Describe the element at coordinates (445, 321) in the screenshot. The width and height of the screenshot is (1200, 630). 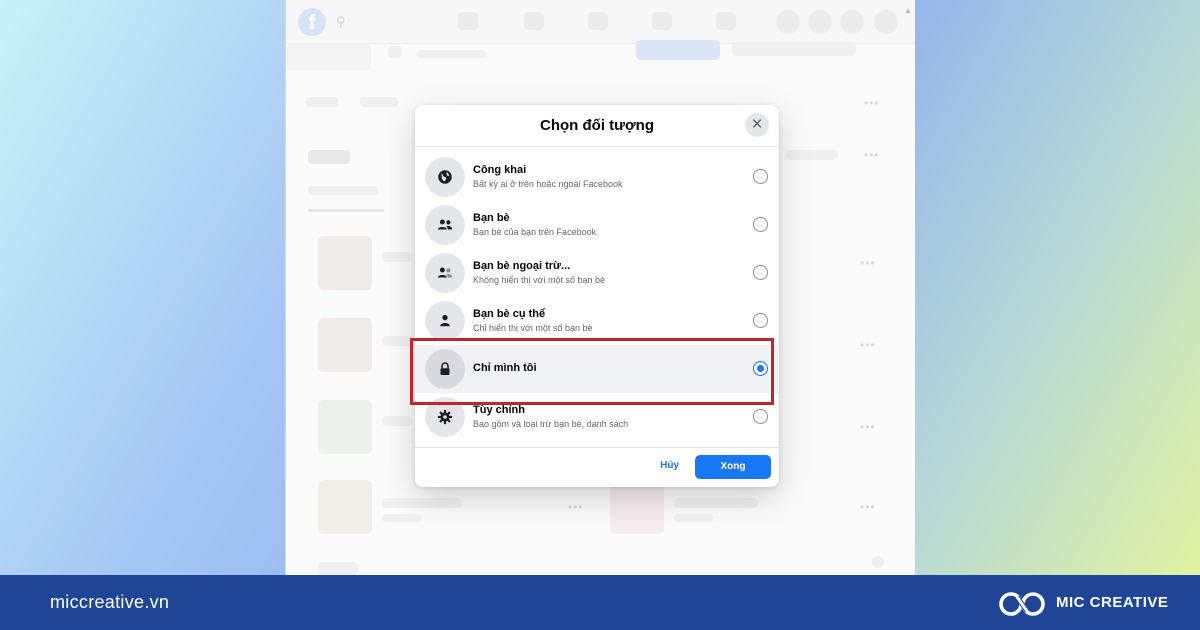
I see `person-icon` at that location.